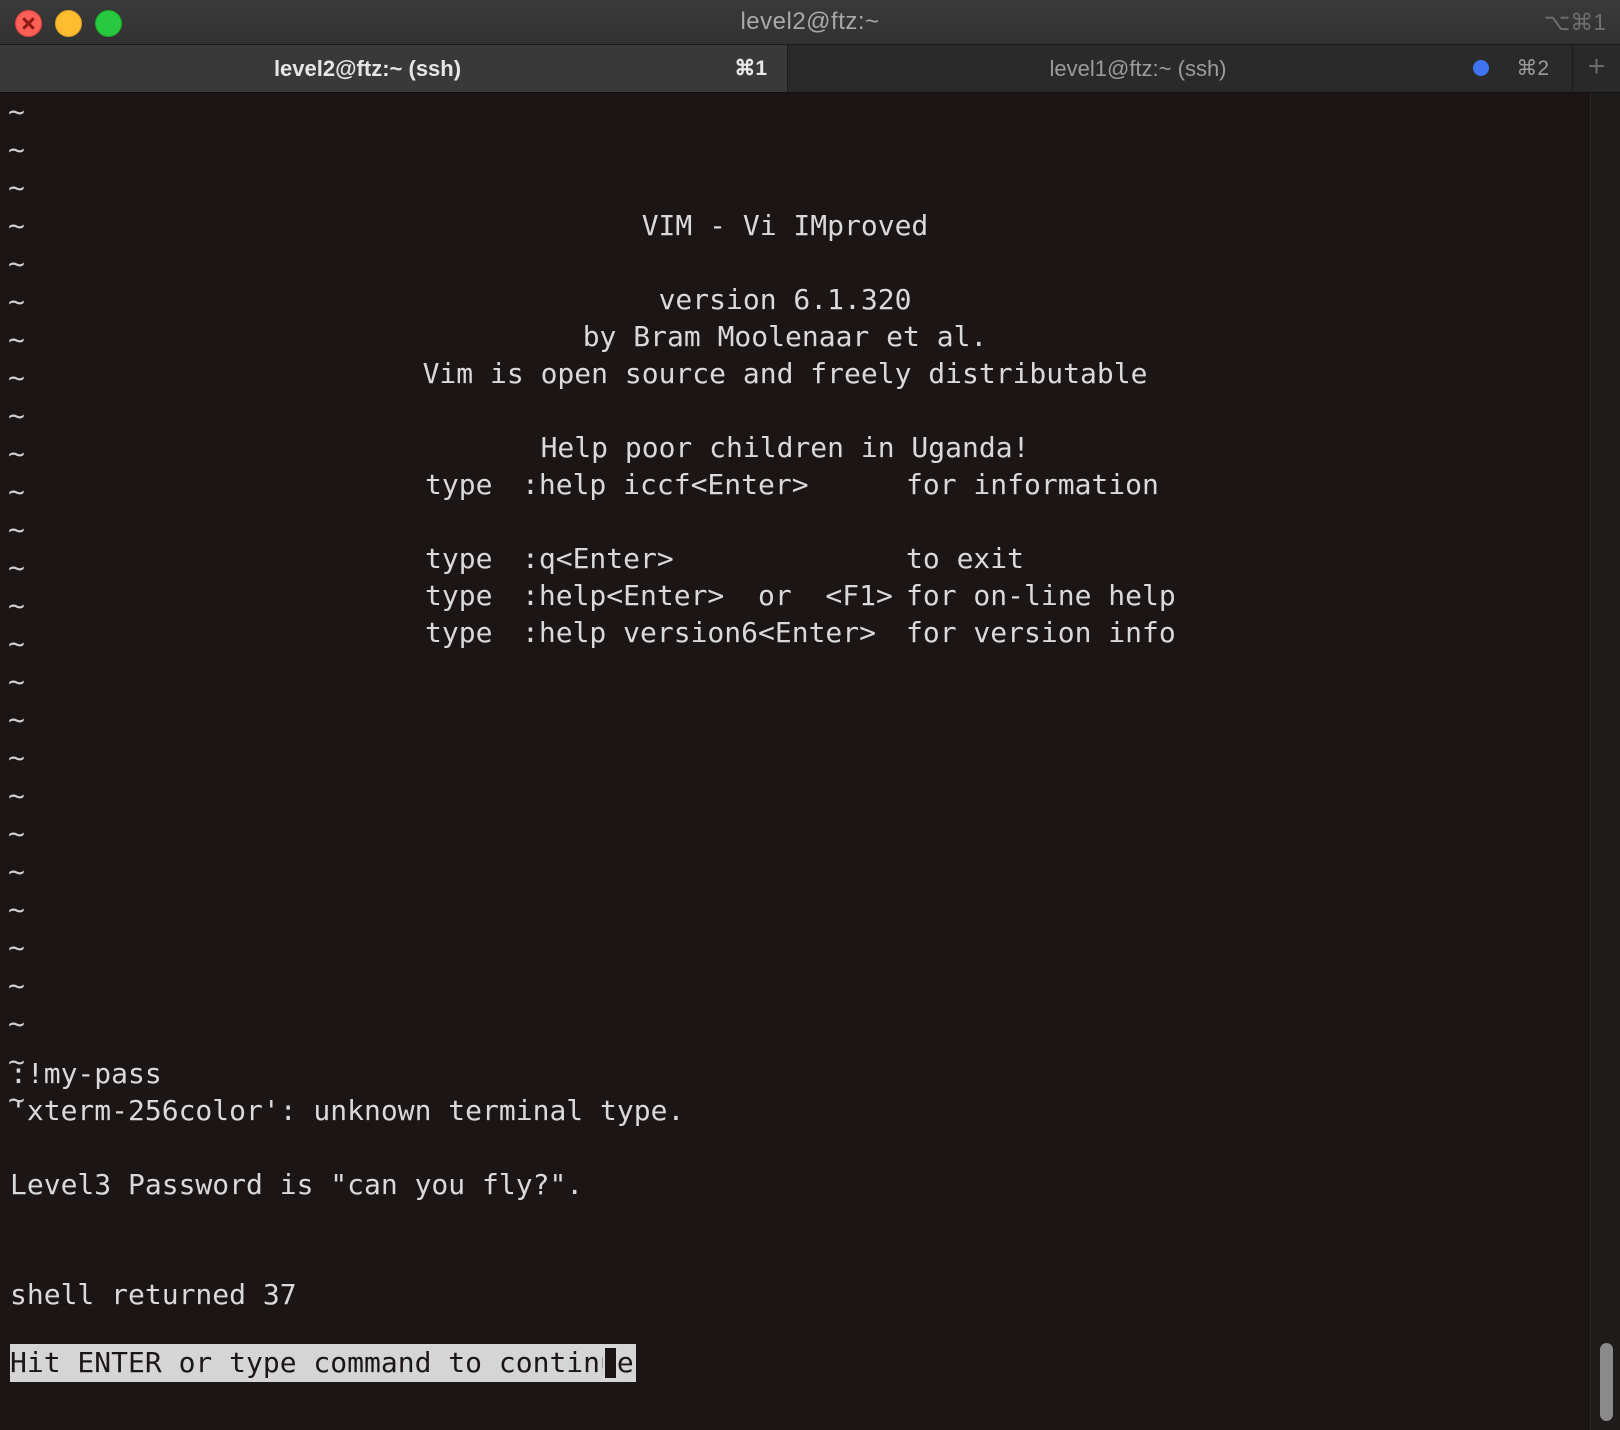 Image resolution: width=1620 pixels, height=1430 pixels. Describe the element at coordinates (750, 68) in the screenshot. I see `tab-shortcut: ⌘1` at that location.